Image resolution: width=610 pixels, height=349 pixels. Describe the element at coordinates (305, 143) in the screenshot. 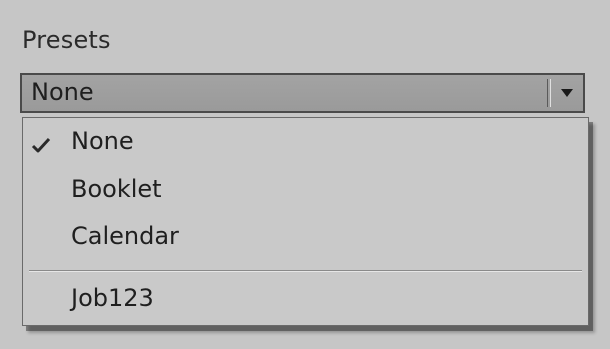

I see `menu-item-none: None` at that location.